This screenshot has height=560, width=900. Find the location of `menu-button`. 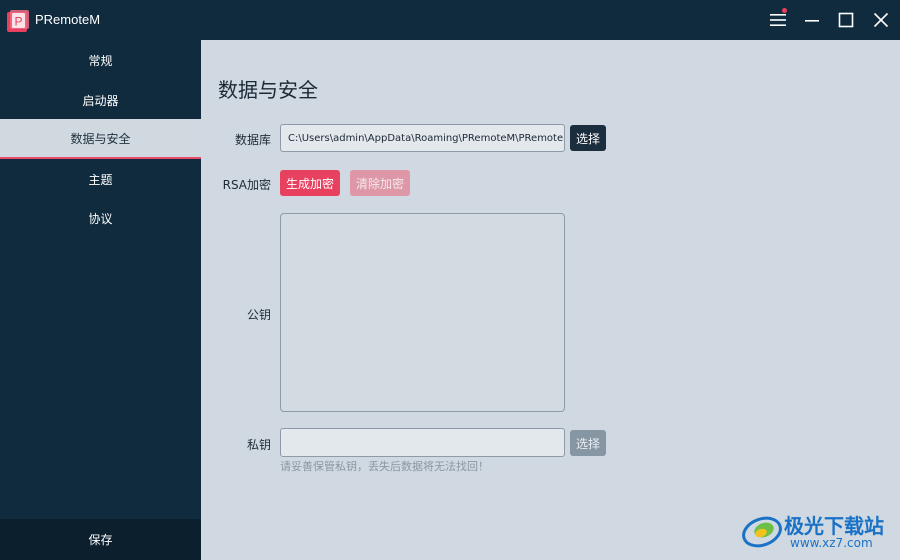

menu-button is located at coordinates (778, 20).